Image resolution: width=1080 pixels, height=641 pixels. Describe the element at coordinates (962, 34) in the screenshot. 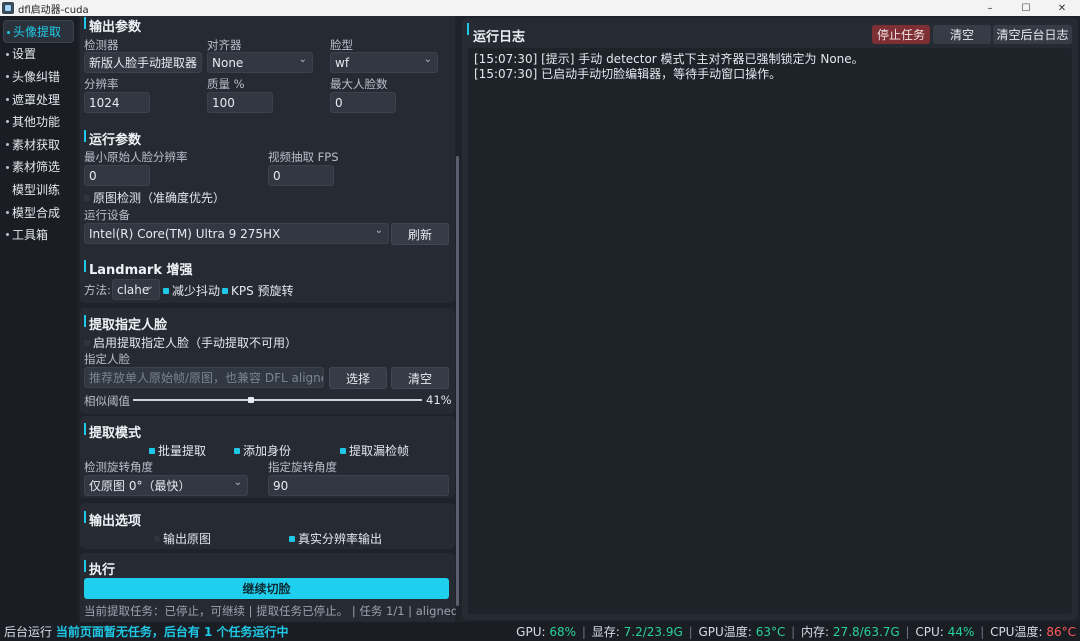

I see `clear-log-button: 清空` at that location.